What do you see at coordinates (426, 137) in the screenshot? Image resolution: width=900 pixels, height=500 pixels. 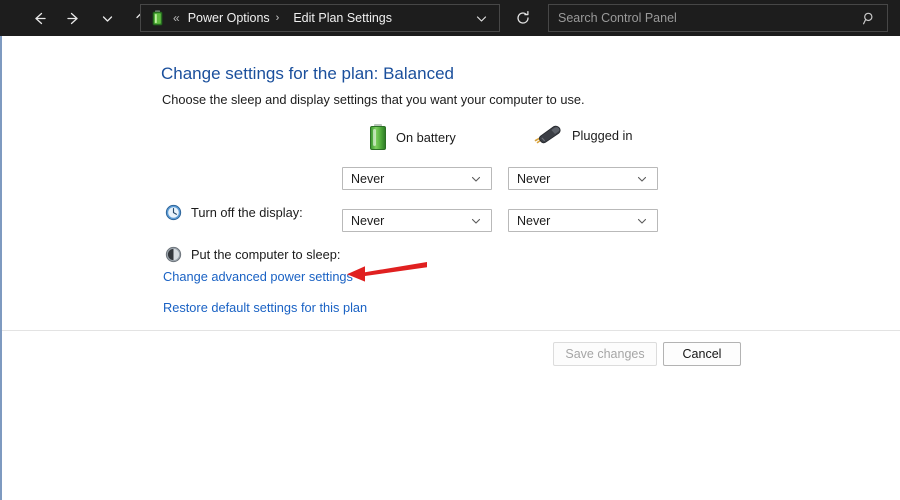 I see `column-header-label: On battery` at bounding box center [426, 137].